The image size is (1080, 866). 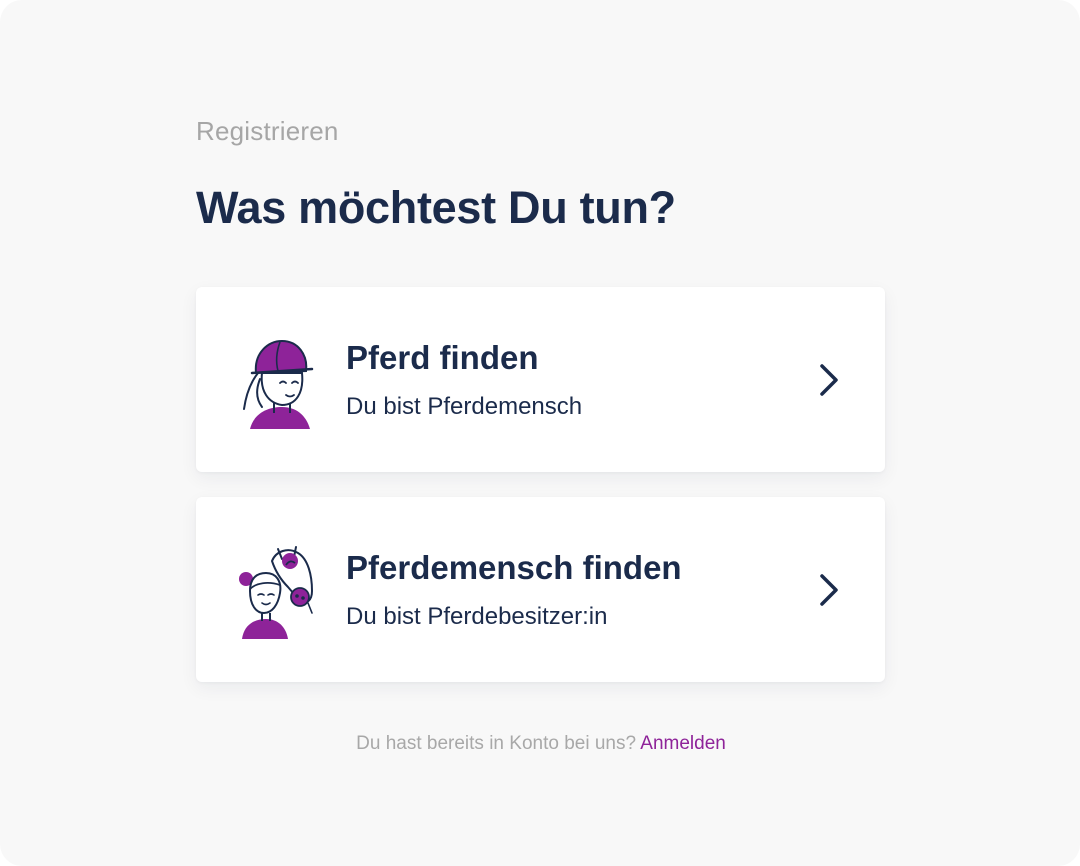 What do you see at coordinates (514, 567) in the screenshot?
I see `option-title: Pferdemensch finden` at bounding box center [514, 567].